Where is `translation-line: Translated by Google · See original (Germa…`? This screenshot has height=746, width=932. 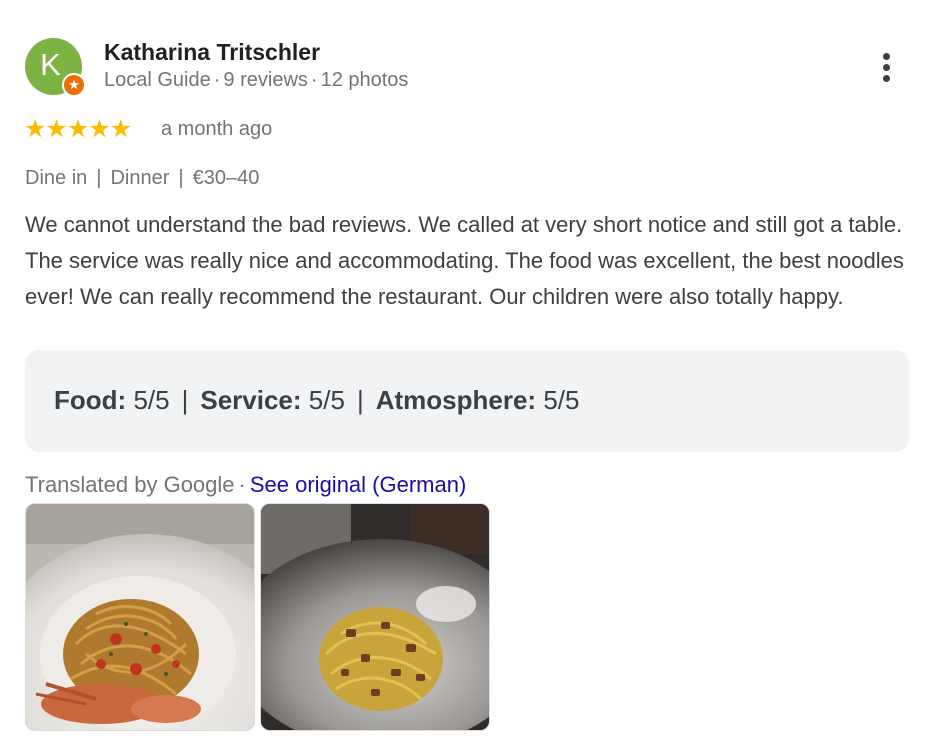
translation-line: Translated by Google · See original (Germa… is located at coordinates (245, 485).